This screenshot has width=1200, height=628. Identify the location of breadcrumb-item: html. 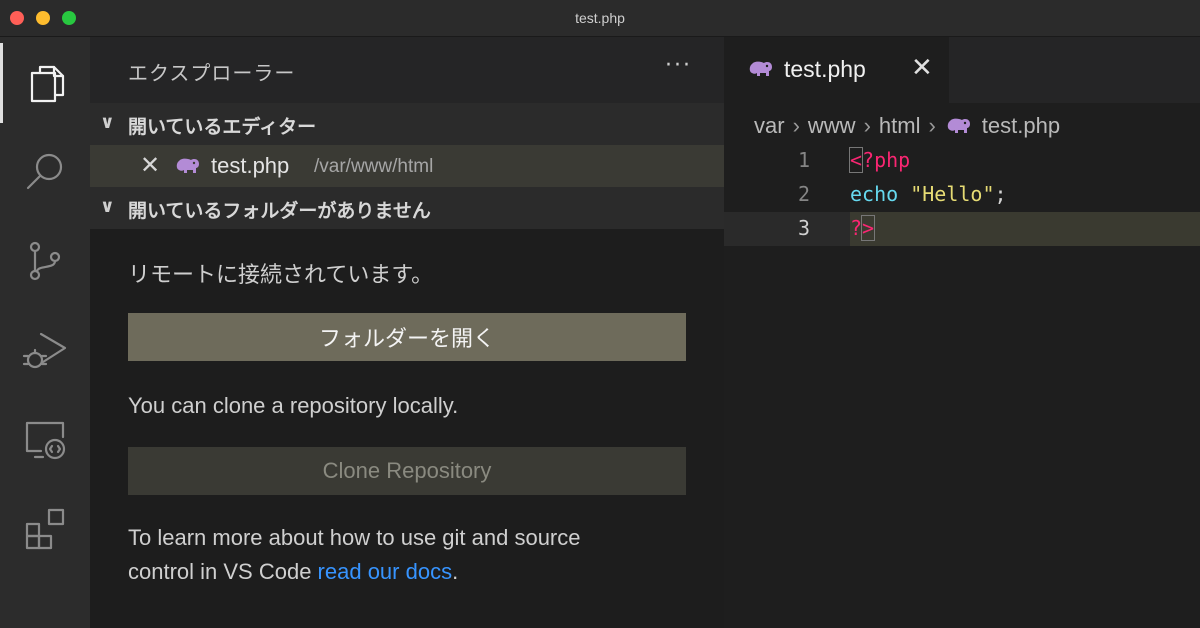
(900, 126).